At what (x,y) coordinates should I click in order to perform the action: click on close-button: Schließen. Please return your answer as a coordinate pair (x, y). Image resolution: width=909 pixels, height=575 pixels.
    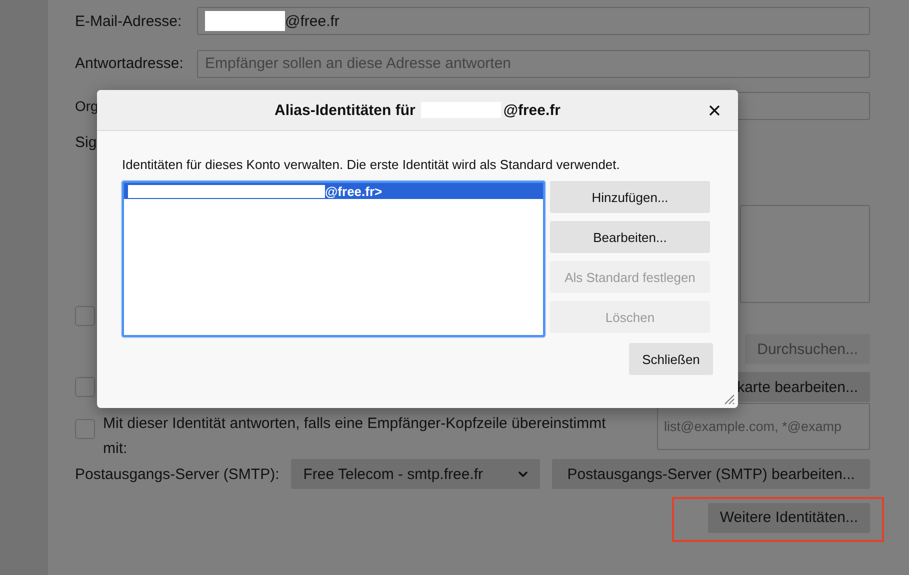
    Looking at the image, I should click on (671, 359).